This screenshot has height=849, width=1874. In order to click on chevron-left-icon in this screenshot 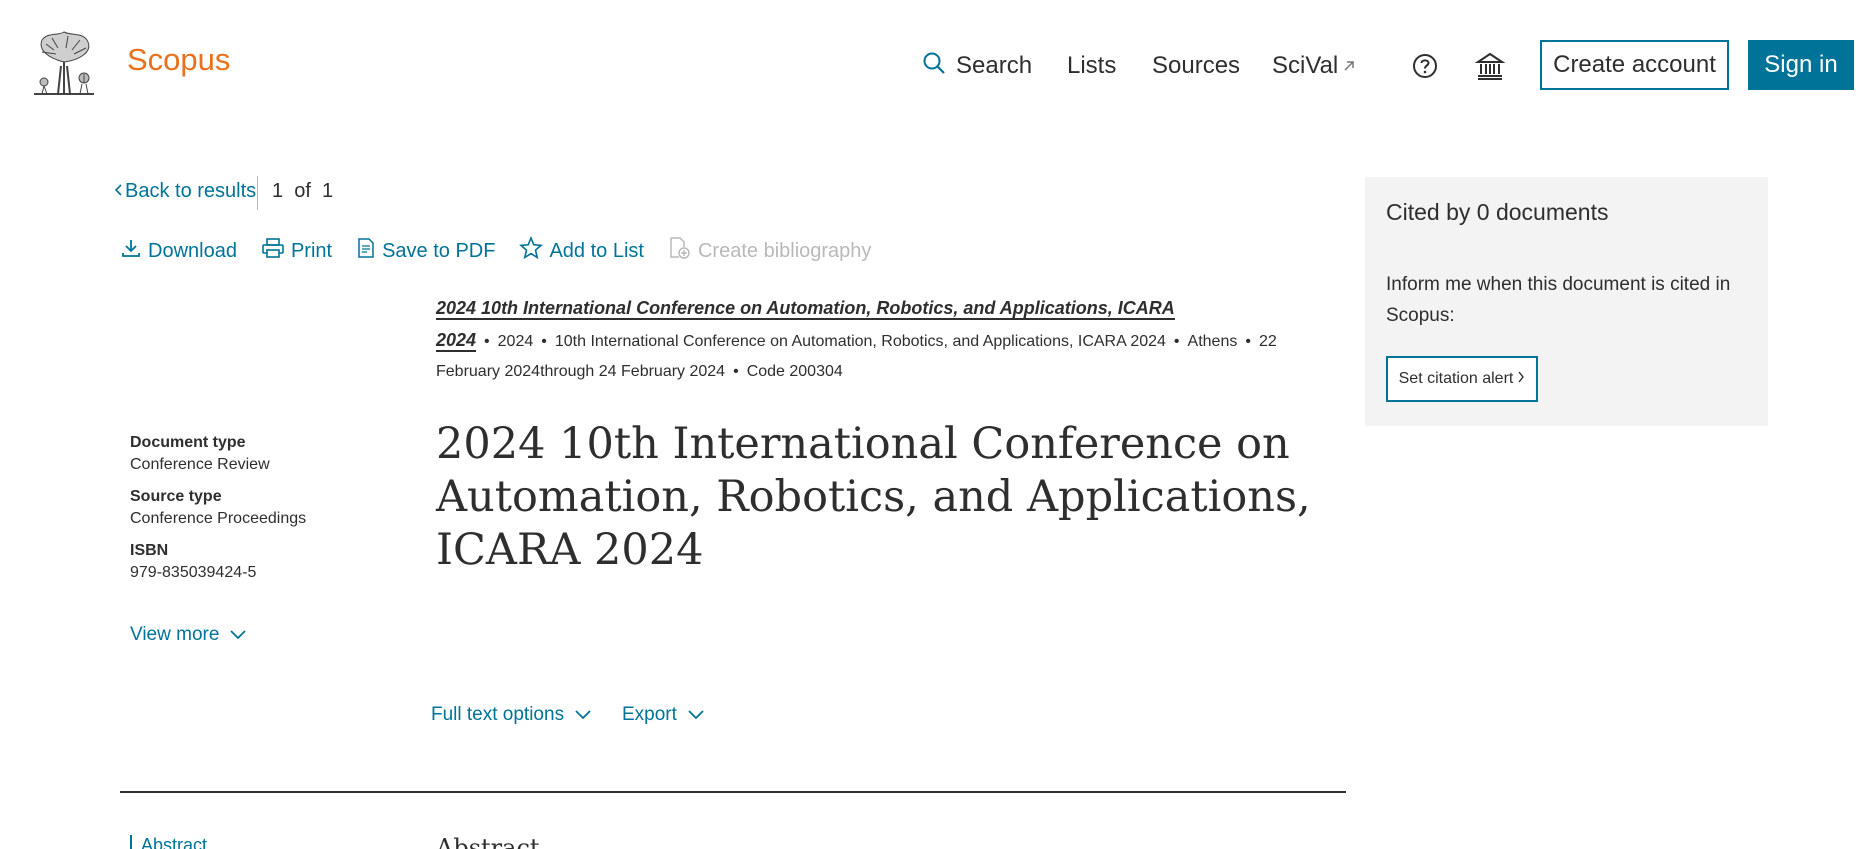, I will do `click(119, 191)`.